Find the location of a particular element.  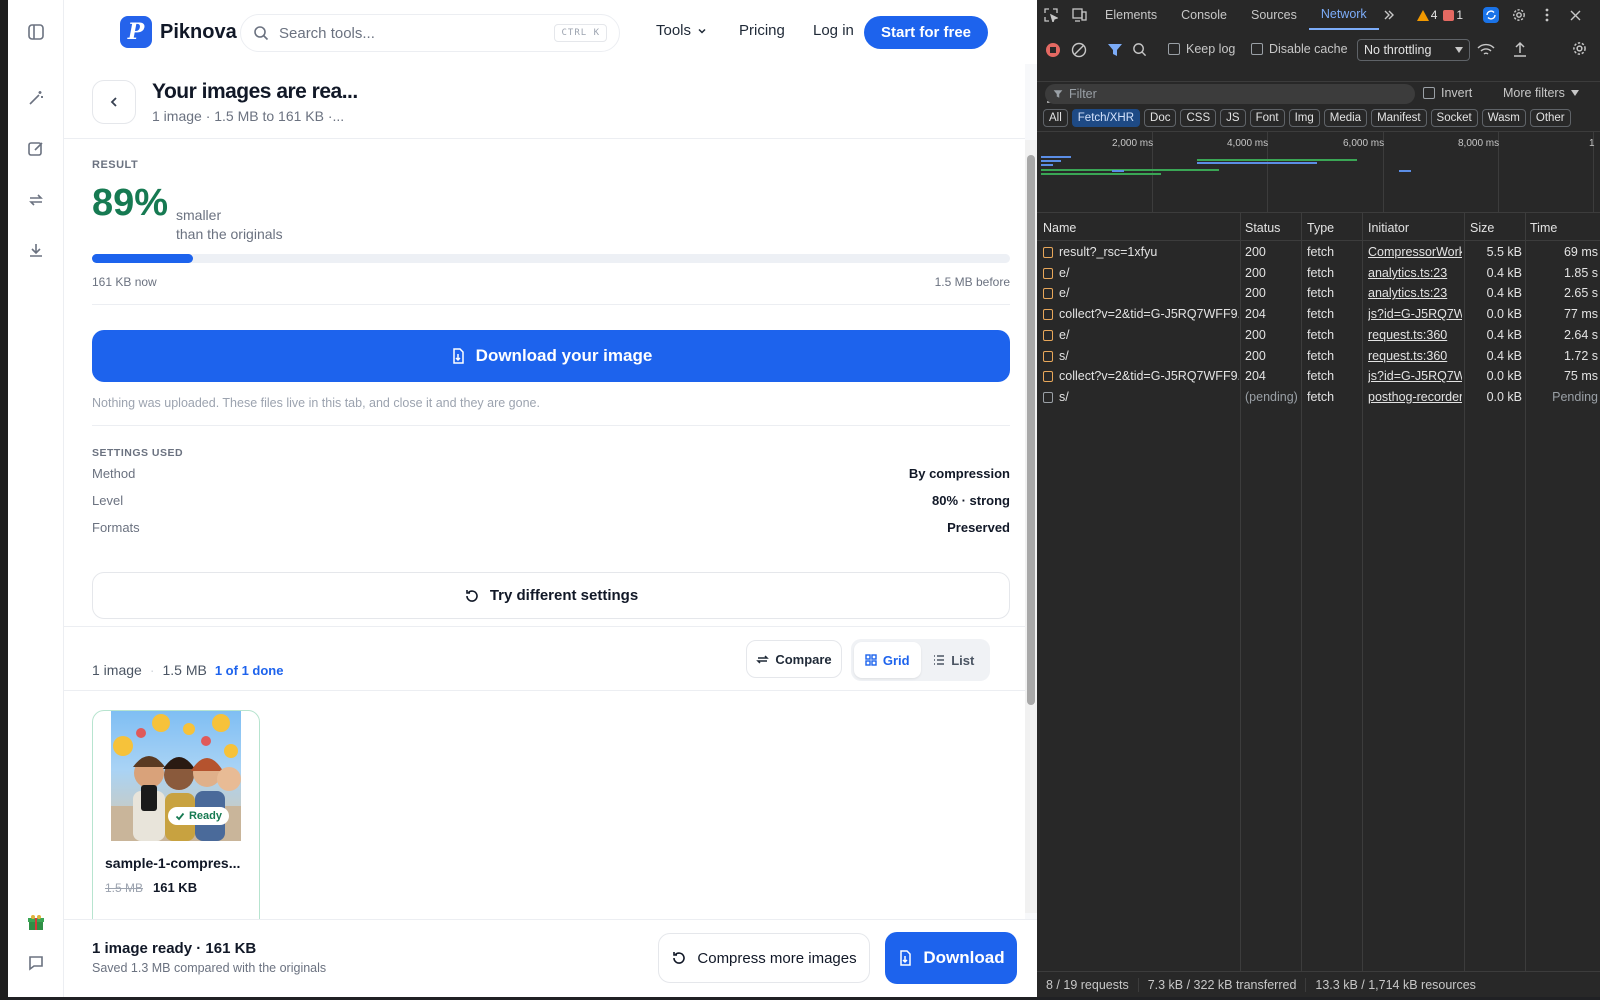

warnings-badge: 4 is located at coordinates (1426, 15).